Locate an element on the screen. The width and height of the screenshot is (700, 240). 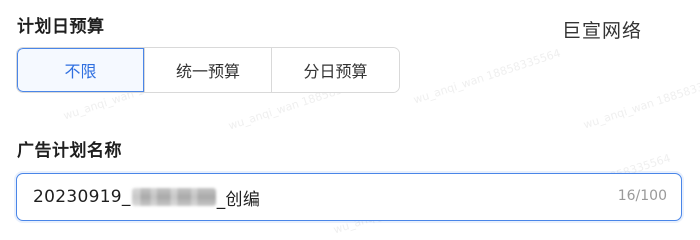
budget-type-selector: 不限 统一预算 分日预算 is located at coordinates (208, 70).